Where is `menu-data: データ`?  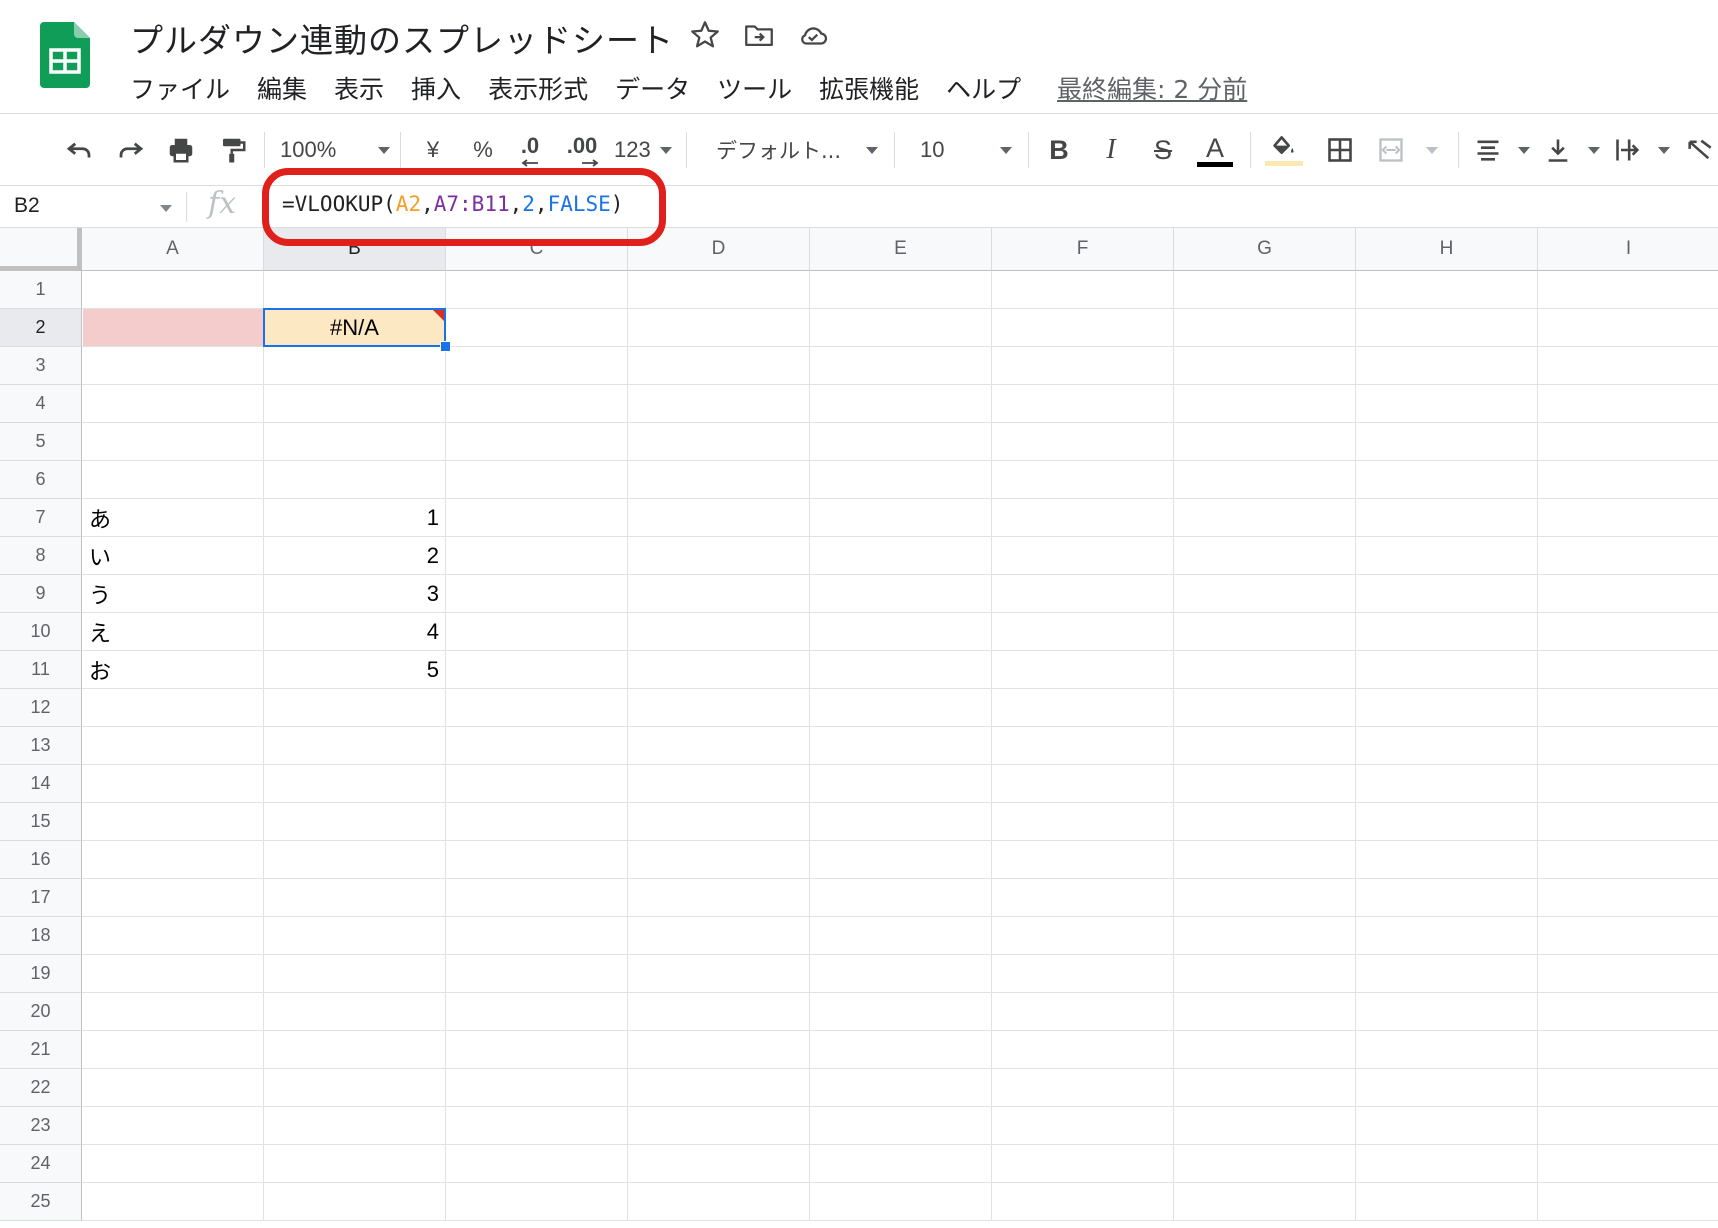 menu-data: データ is located at coordinates (652, 88).